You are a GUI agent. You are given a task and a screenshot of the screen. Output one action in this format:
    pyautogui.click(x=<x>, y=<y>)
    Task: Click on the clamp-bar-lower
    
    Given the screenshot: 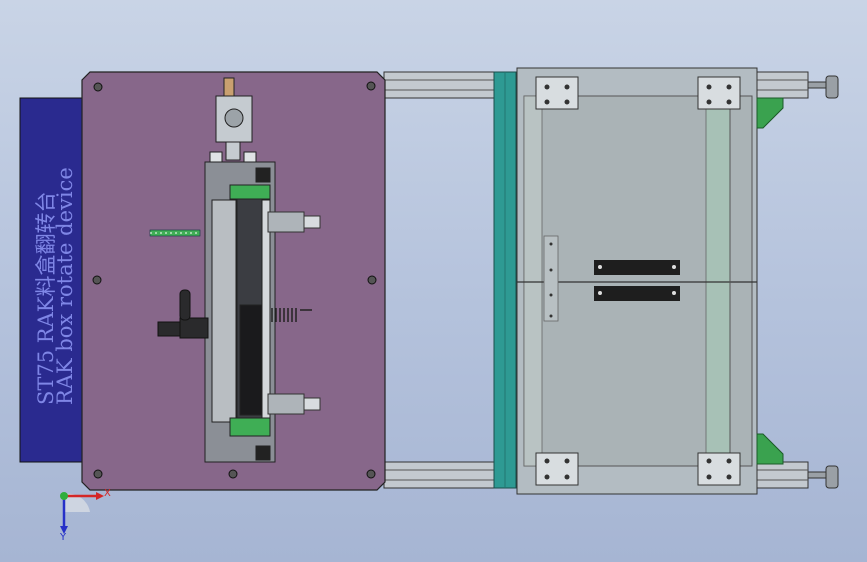 What is the action you would take?
    pyautogui.click(x=637, y=293)
    